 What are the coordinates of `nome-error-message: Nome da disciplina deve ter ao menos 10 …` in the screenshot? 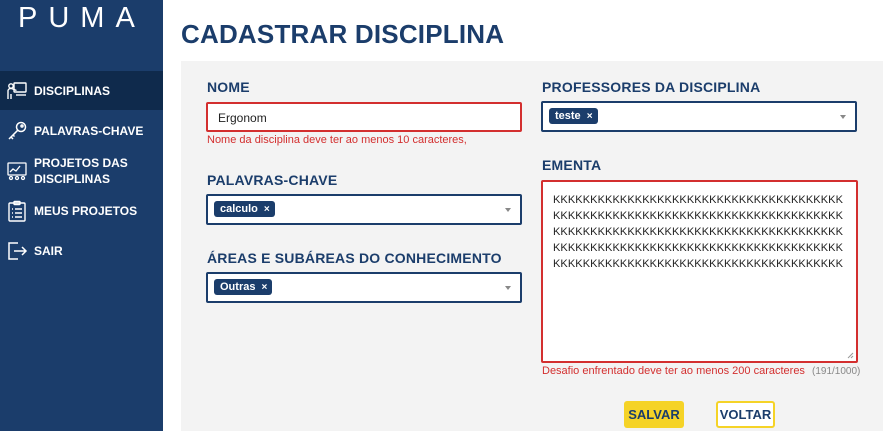 It's located at (337, 140).